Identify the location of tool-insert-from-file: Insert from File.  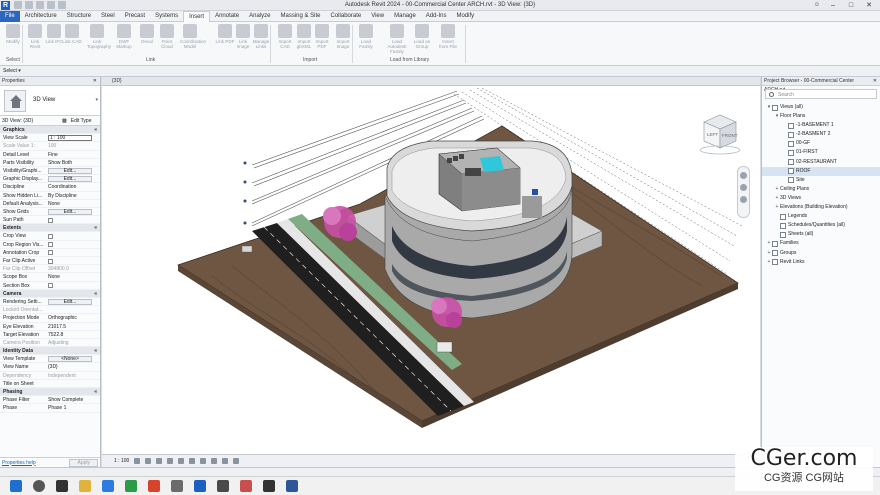
(448, 36).